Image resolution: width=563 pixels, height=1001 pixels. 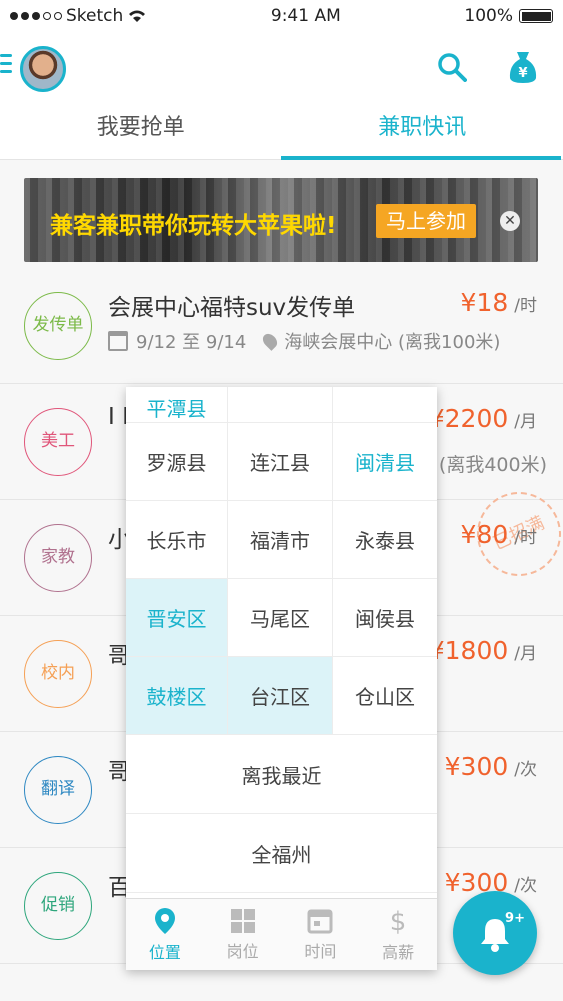 I want to click on district-option: 平潭县, so click(x=177, y=405).